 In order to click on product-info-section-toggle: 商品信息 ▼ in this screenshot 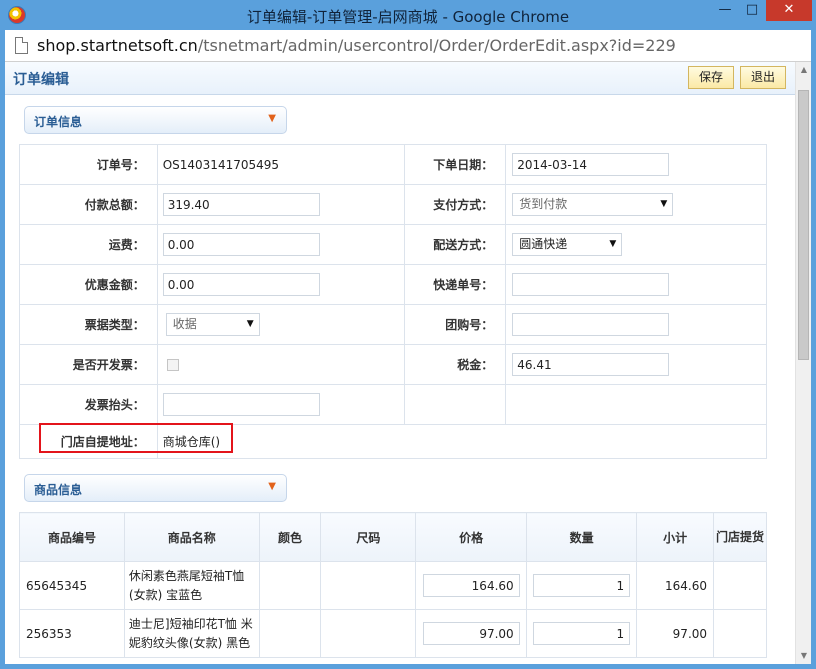, I will do `click(155, 488)`.